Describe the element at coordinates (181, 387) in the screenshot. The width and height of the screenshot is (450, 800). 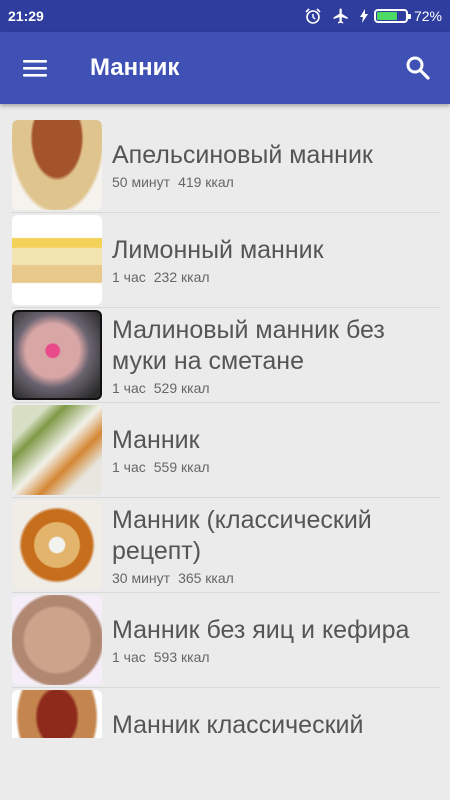
I see `recipe-kcal: 529 ккал` at that location.